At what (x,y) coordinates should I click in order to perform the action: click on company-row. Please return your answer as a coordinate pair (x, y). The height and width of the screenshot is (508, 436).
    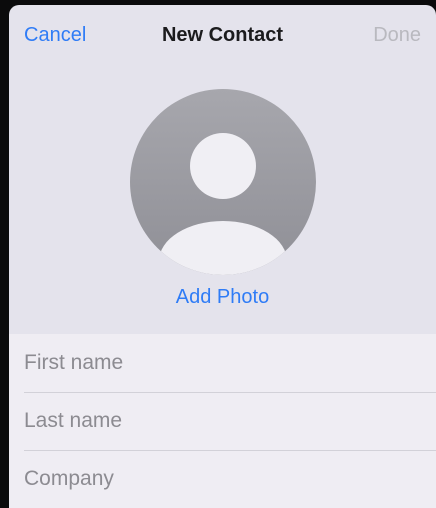
    Looking at the image, I should click on (222, 479).